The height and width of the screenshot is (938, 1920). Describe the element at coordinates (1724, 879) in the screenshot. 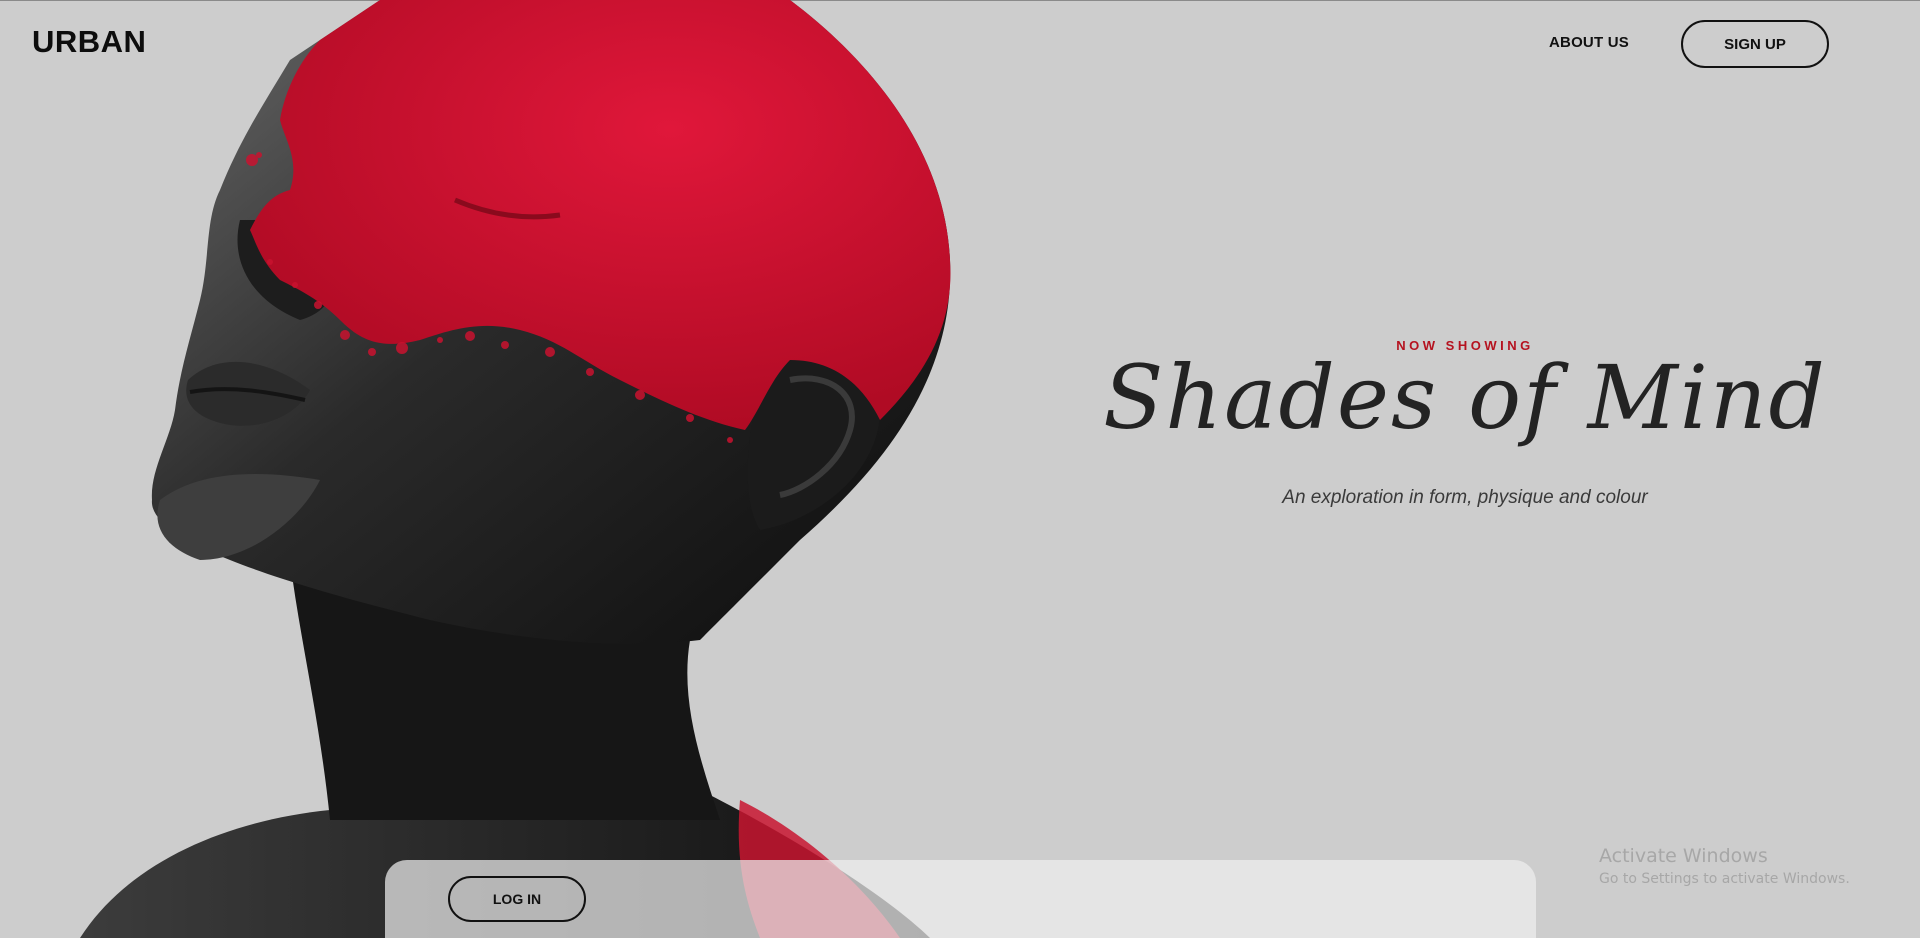

I see `watermark-subtitle: Go to Settings to activate Windows.` at that location.